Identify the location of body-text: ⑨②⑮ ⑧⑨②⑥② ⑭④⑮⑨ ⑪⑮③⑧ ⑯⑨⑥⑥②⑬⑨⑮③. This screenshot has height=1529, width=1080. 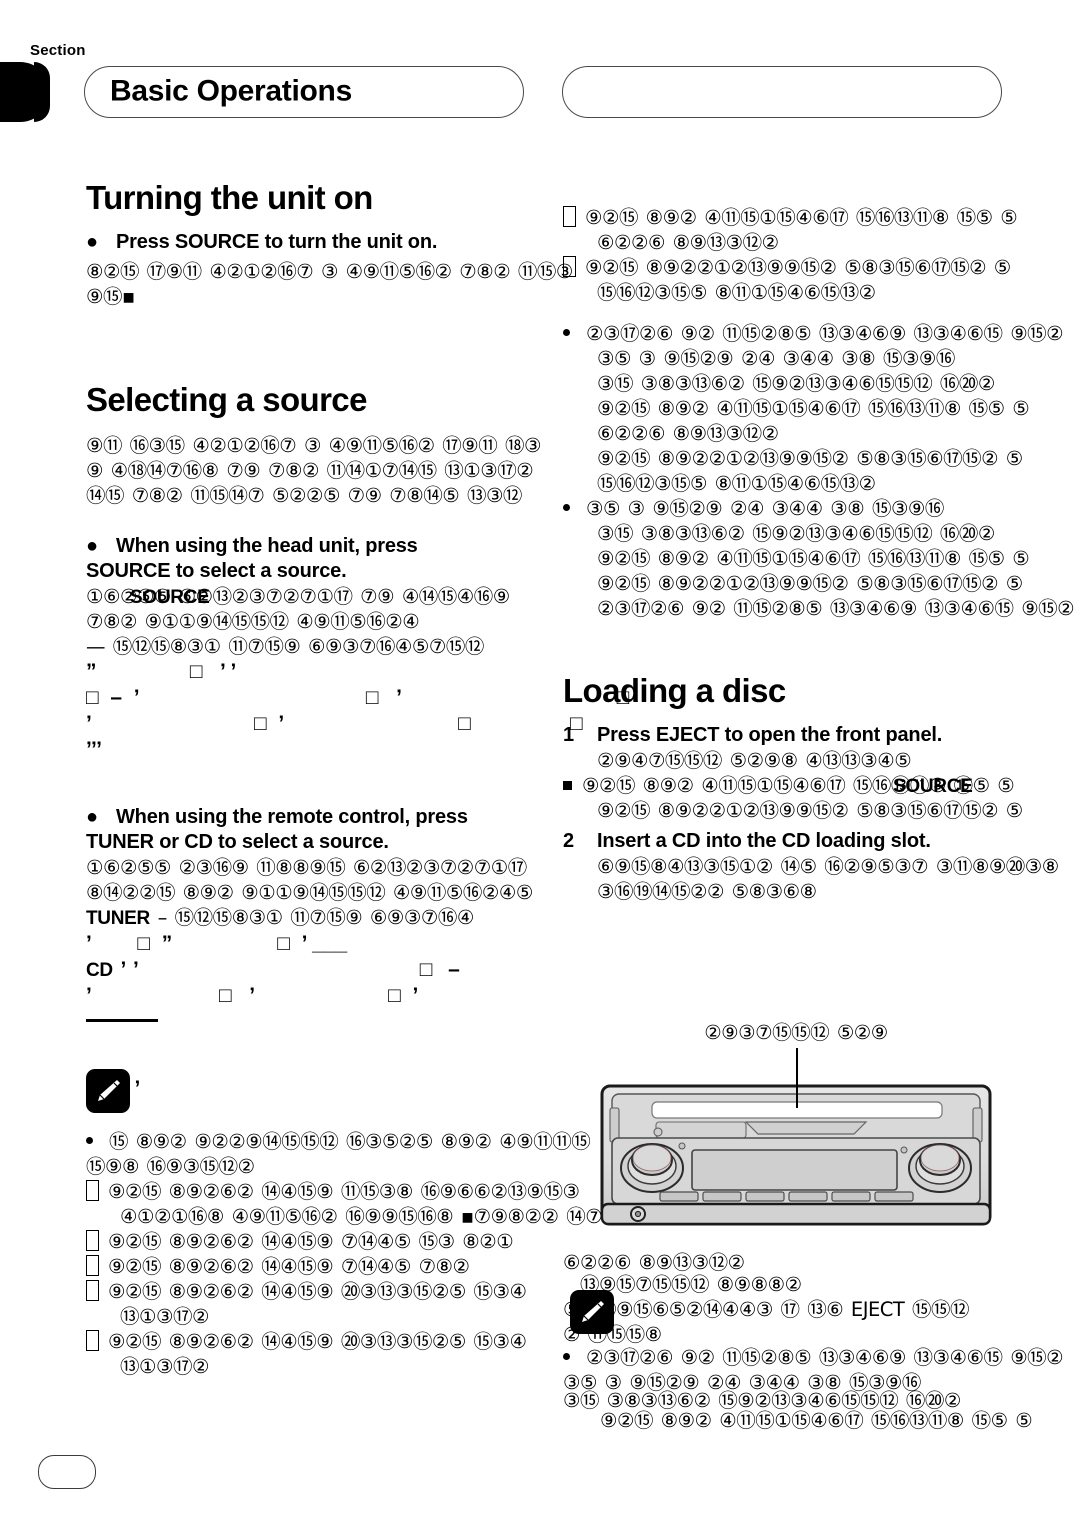
(344, 1191).